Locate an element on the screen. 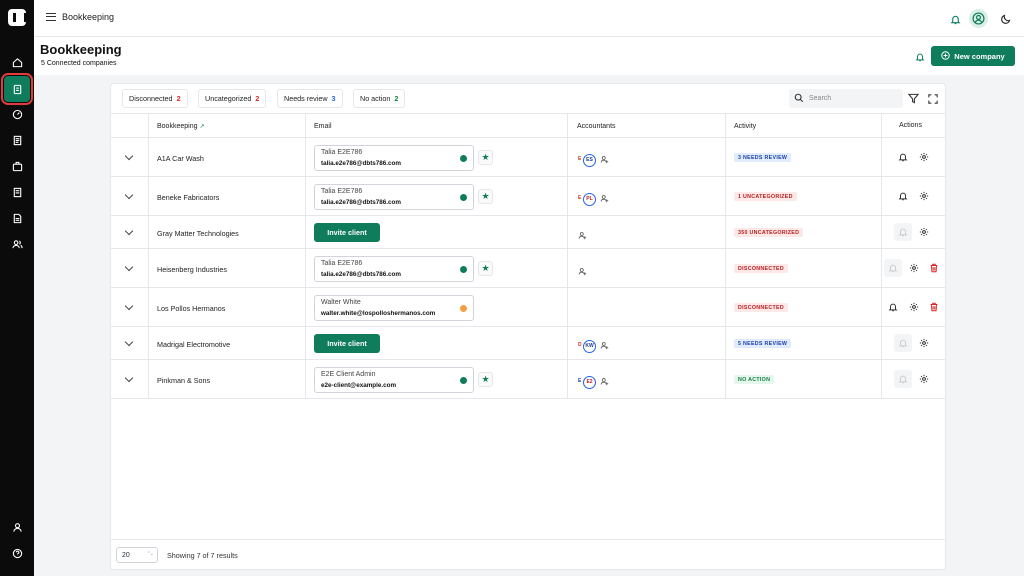 The width and height of the screenshot is (1024, 576). nav-profile-icon is located at coordinates (17, 527).